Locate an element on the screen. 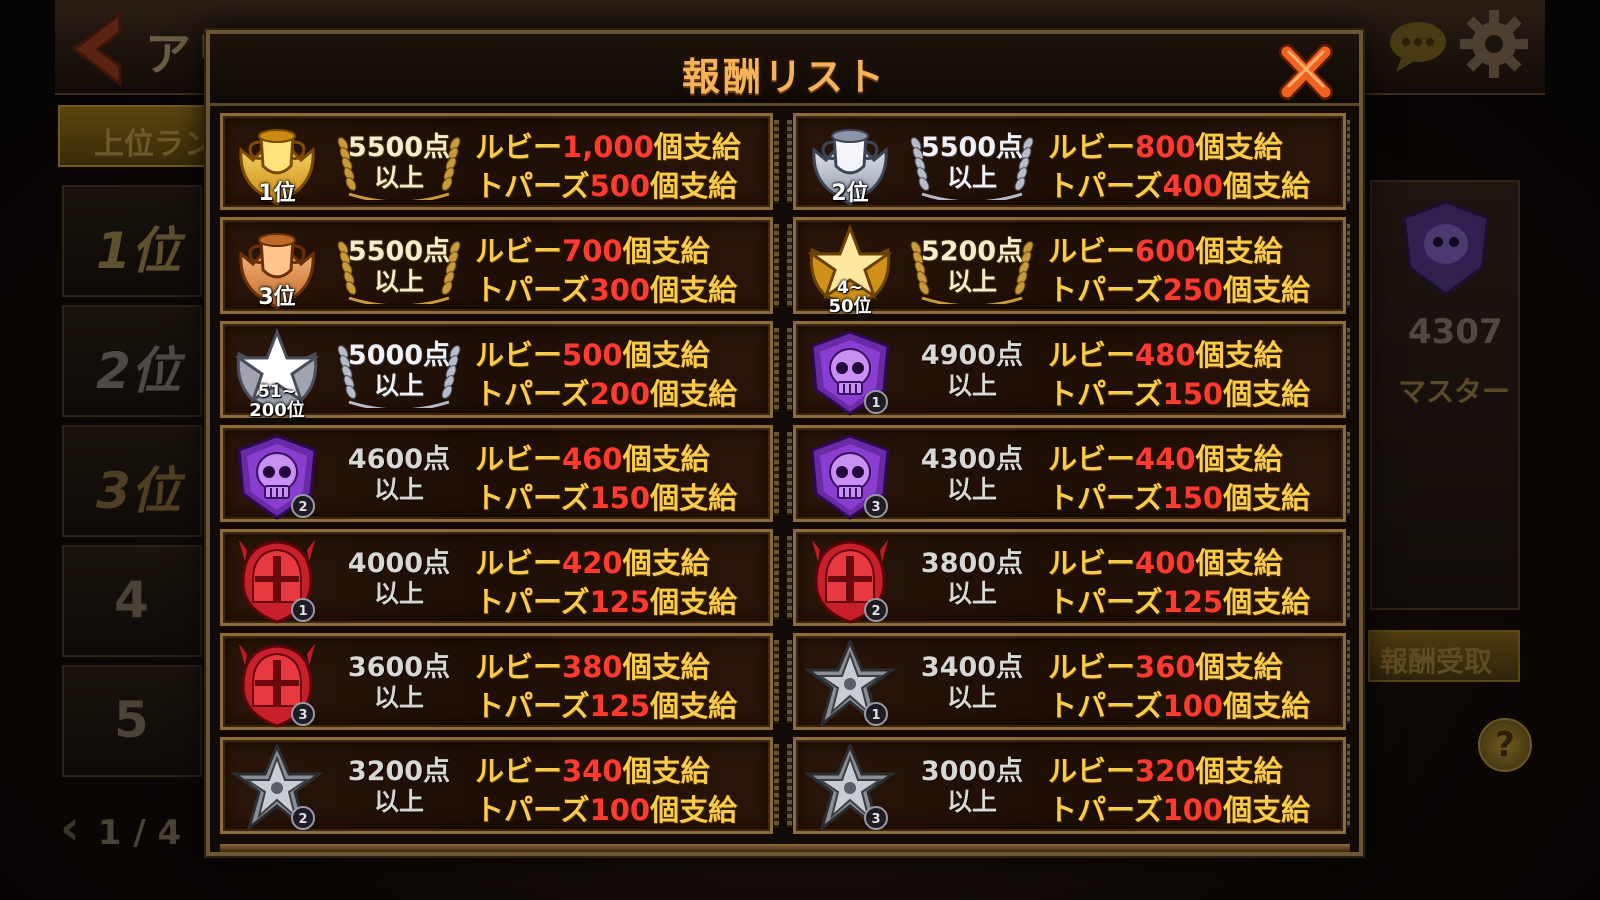 This screenshot has width=1600, height=900. chat-icon is located at coordinates (1418, 45).